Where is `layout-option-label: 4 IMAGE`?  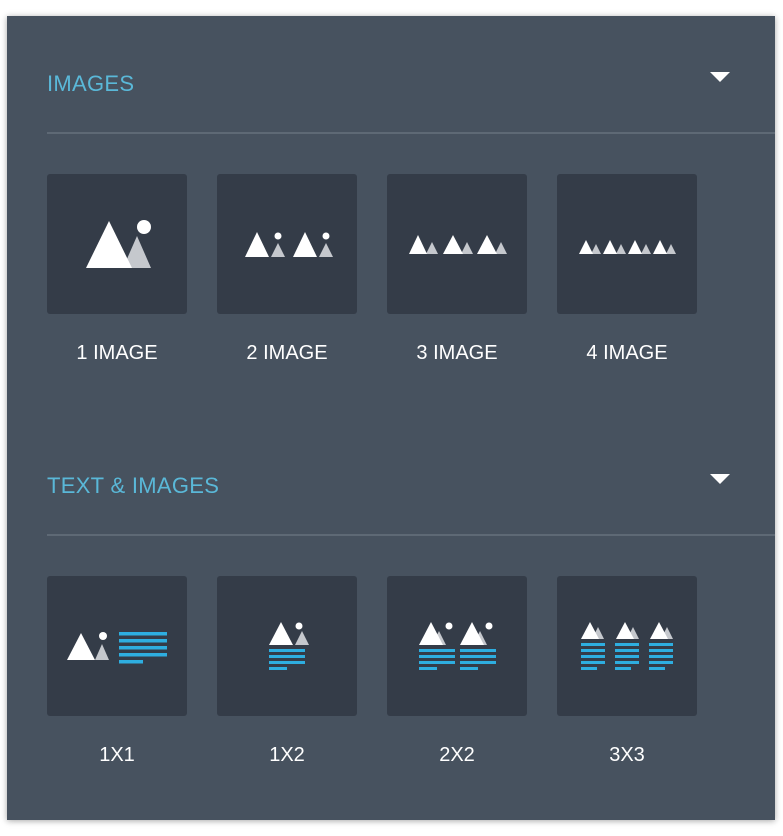 layout-option-label: 4 IMAGE is located at coordinates (627, 353).